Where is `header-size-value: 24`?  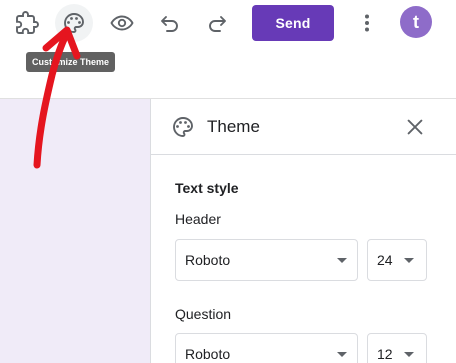
header-size-value: 24 is located at coordinates (385, 260).